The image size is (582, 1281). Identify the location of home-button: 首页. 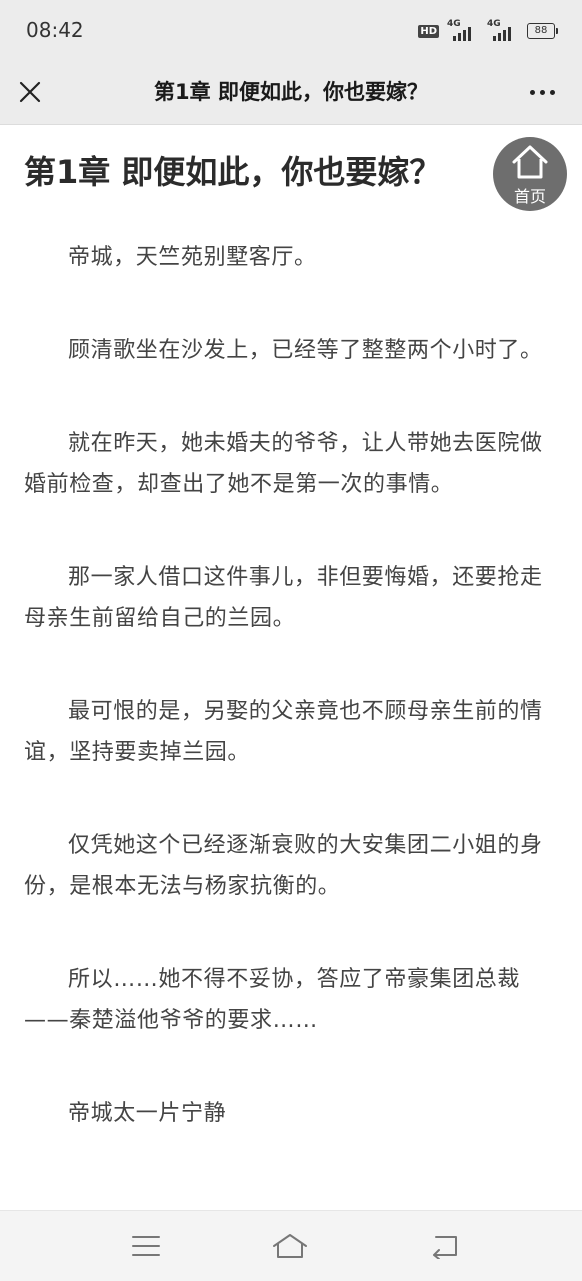
(530, 174).